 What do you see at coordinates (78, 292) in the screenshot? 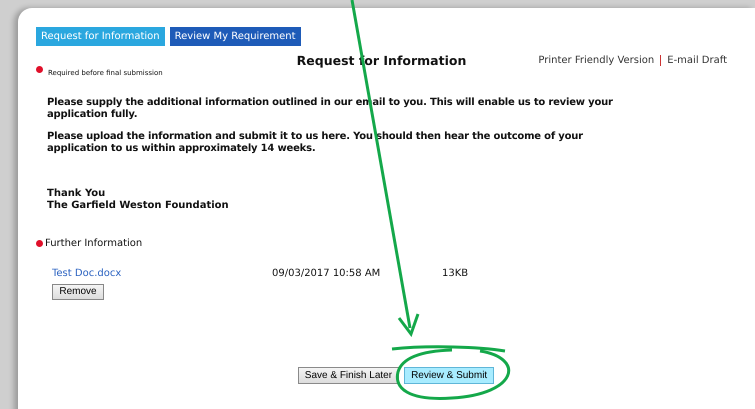
I see `remove-button: Remove` at bounding box center [78, 292].